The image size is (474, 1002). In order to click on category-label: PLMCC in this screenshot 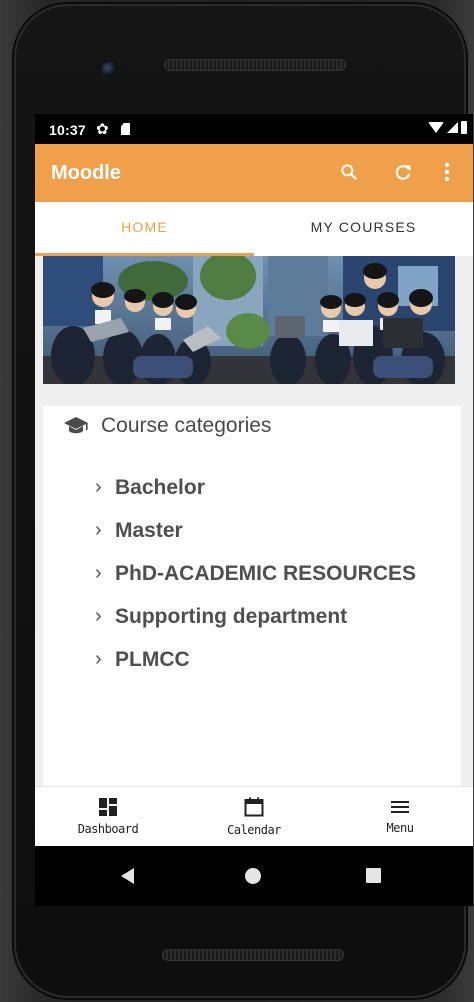, I will do `click(152, 659)`.